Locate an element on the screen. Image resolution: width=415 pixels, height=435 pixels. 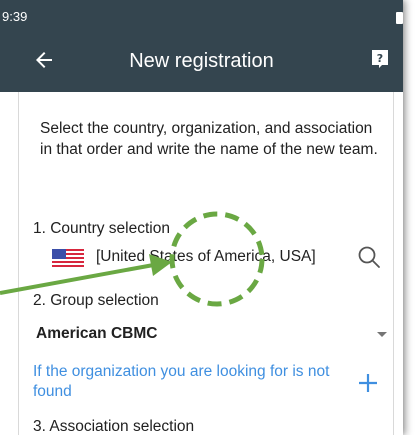
us-flag-icon is located at coordinates (68, 258).